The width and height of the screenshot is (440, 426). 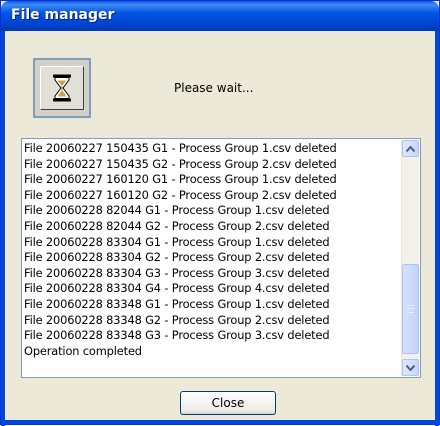 I want to click on close-button: Close, so click(x=228, y=403).